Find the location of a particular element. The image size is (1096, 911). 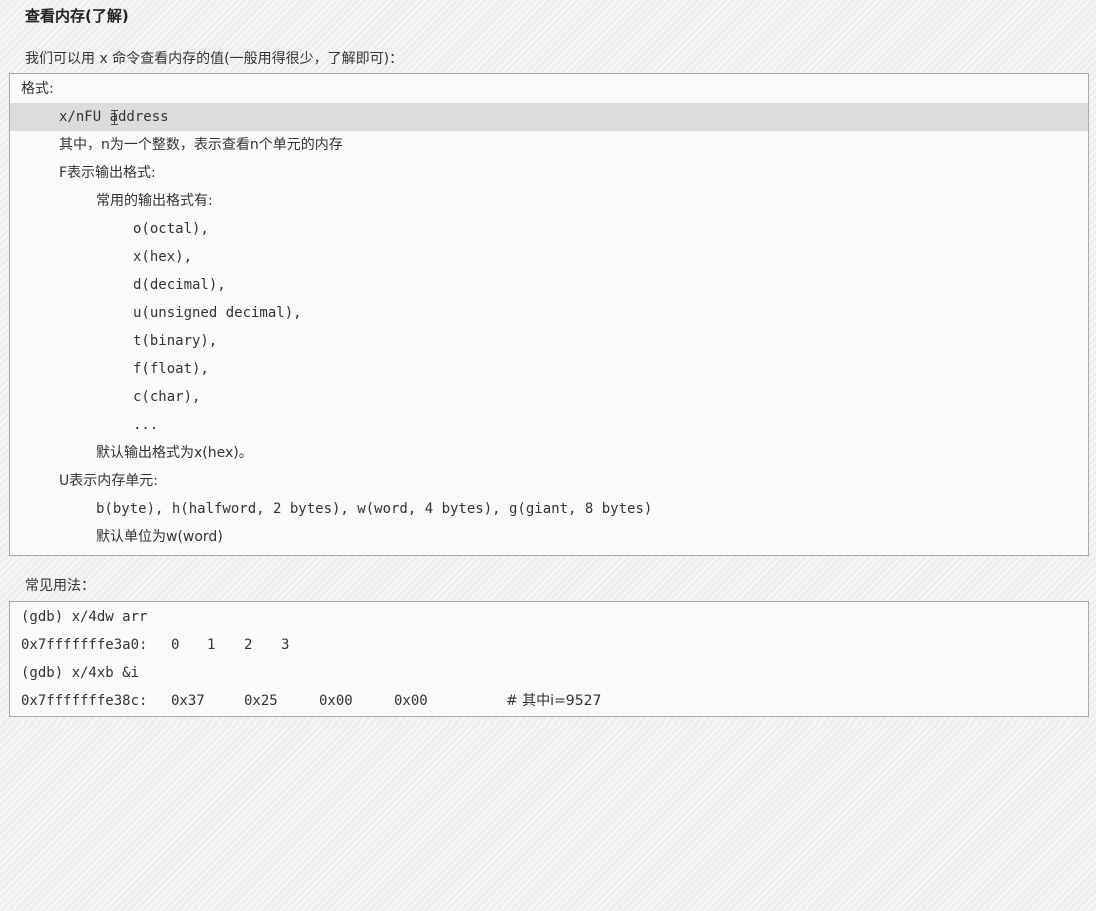

format-label: 格式: is located at coordinates (37, 89).